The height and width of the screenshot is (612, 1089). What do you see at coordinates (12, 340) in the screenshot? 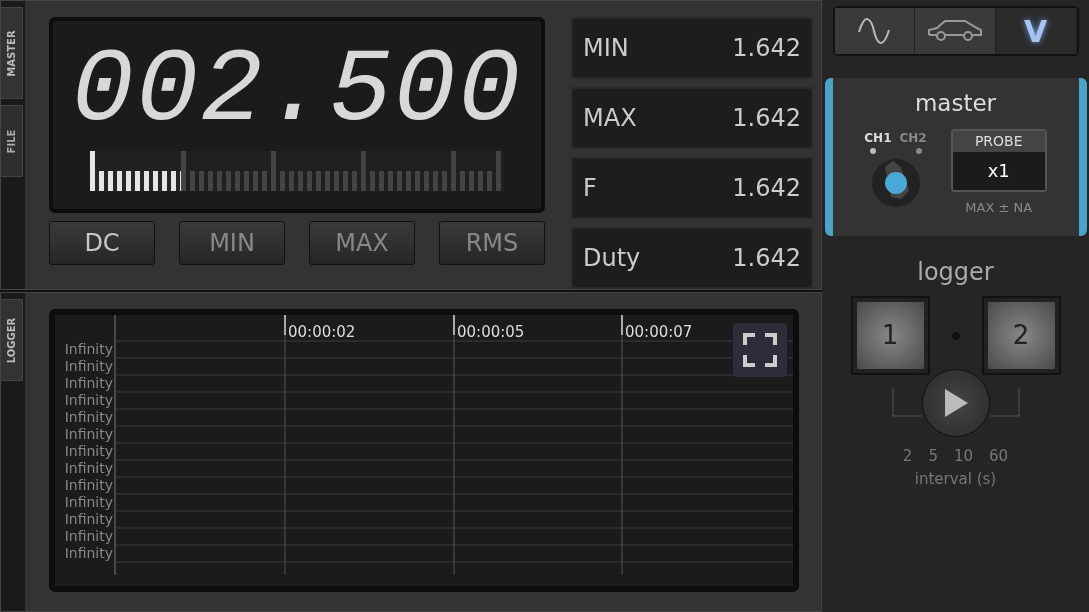
I see `side-tab: LOGGER` at bounding box center [12, 340].